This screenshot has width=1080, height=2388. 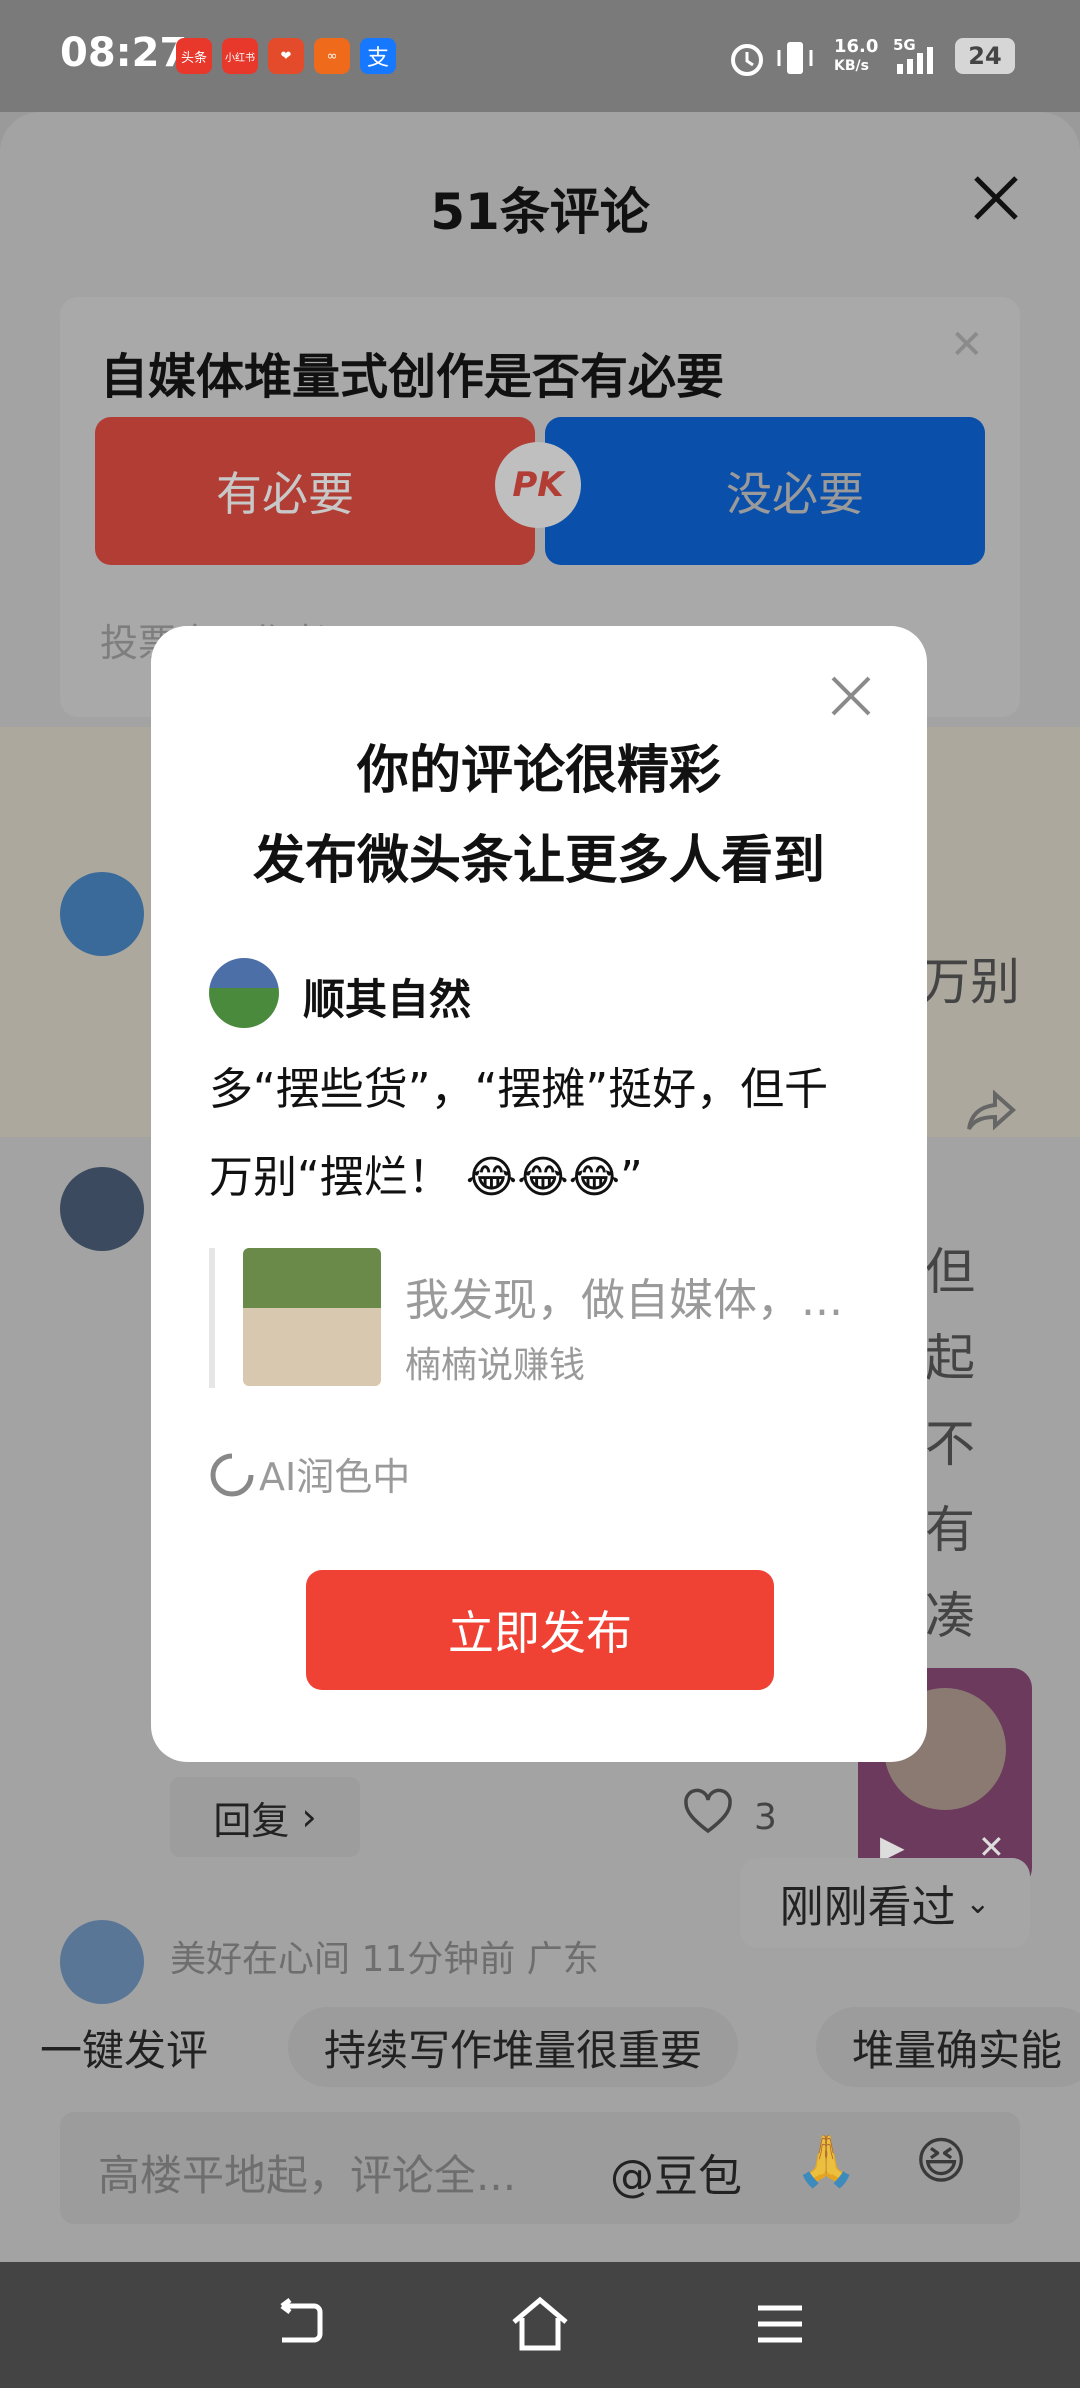 What do you see at coordinates (826, 2161) in the screenshot?
I see `pray-emoji-icon: 🙏` at bounding box center [826, 2161].